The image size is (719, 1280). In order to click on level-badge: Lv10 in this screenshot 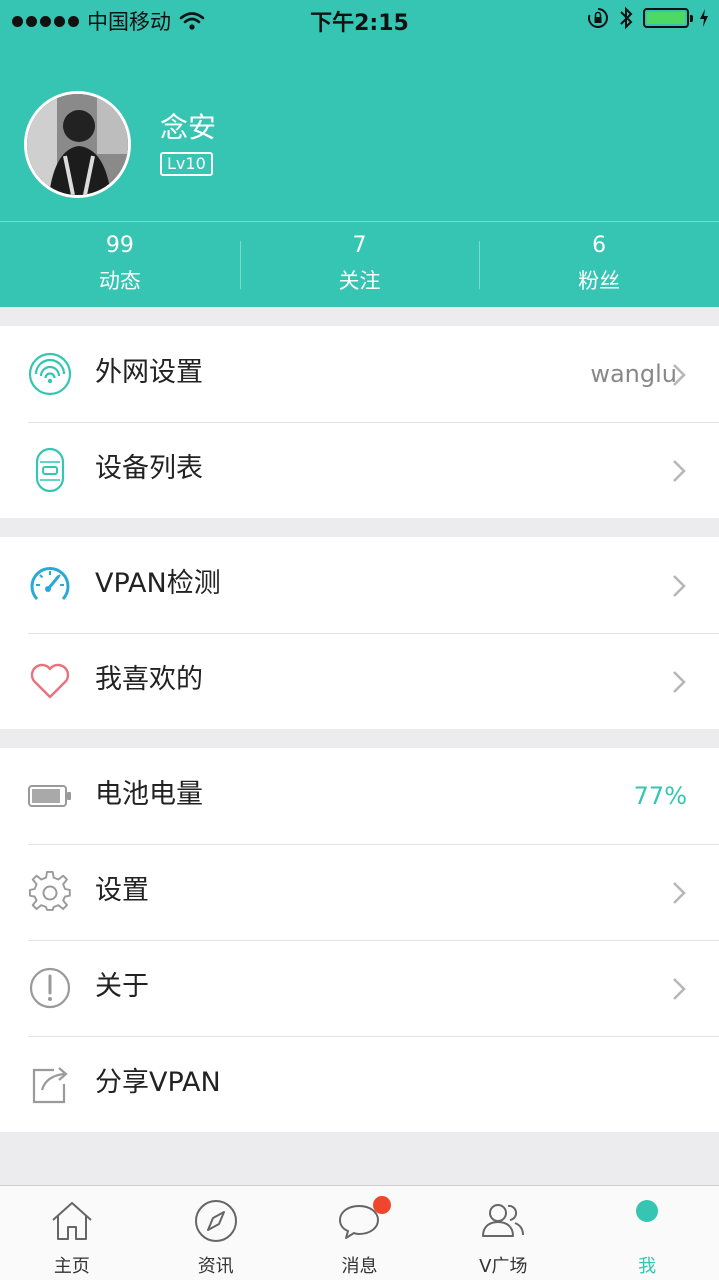, I will do `click(186, 164)`.